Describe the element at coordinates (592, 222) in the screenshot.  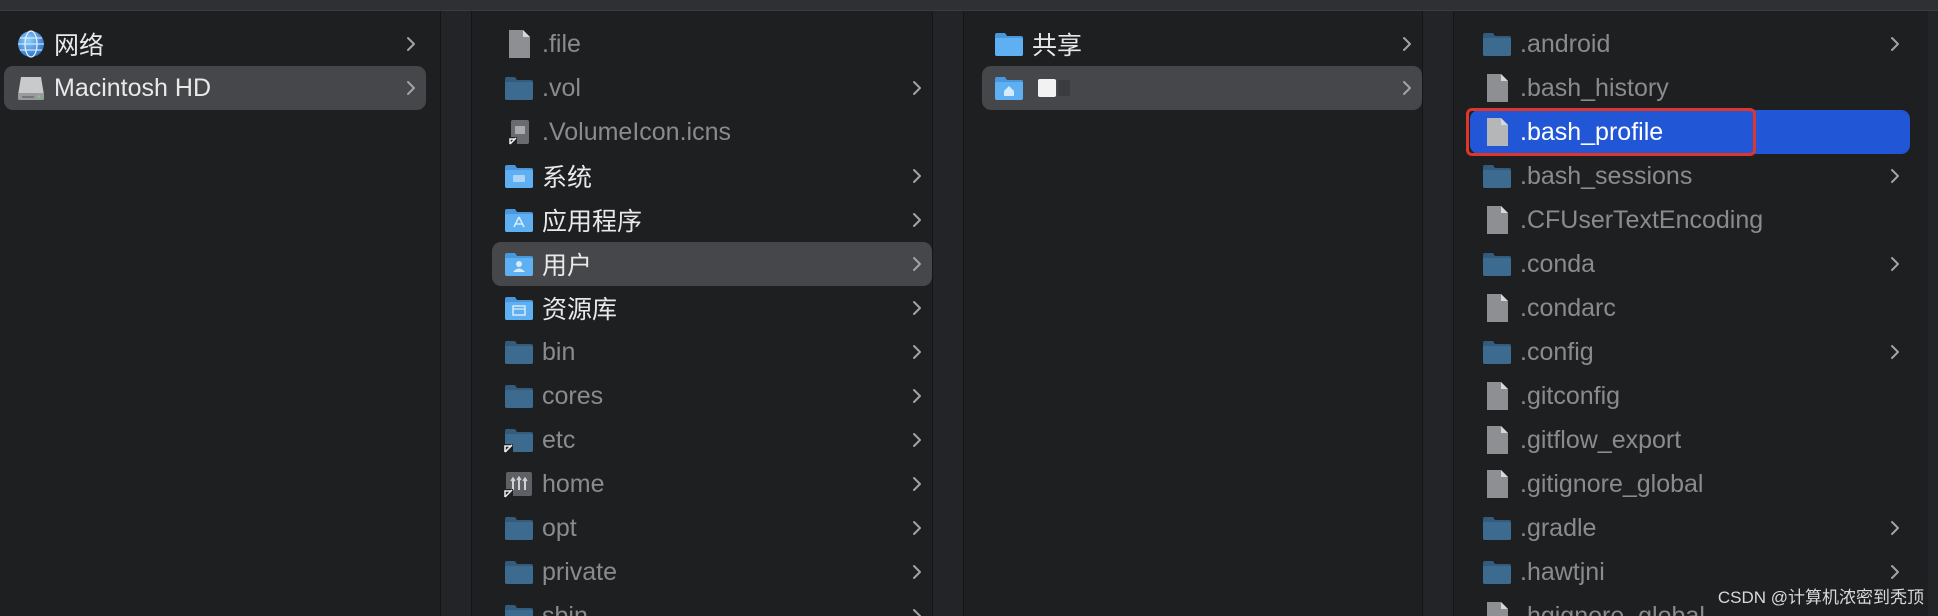
I see `file-name: 应用程序` at that location.